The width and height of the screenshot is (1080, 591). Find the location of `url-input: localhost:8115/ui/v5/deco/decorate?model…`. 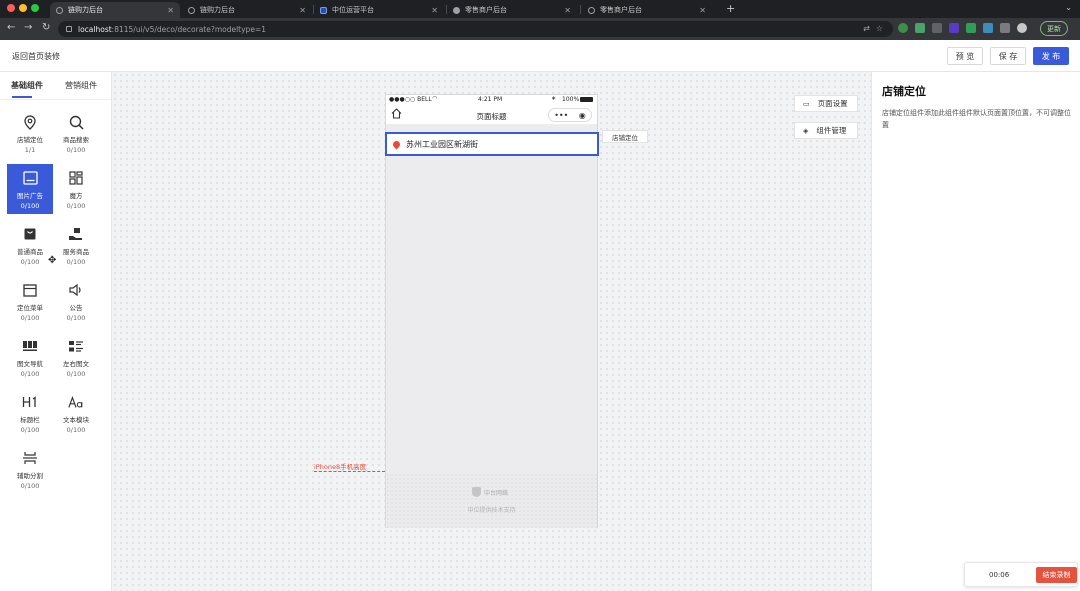

url-input: localhost:8115/ui/v5/deco/decorate?model… is located at coordinates (475, 29).